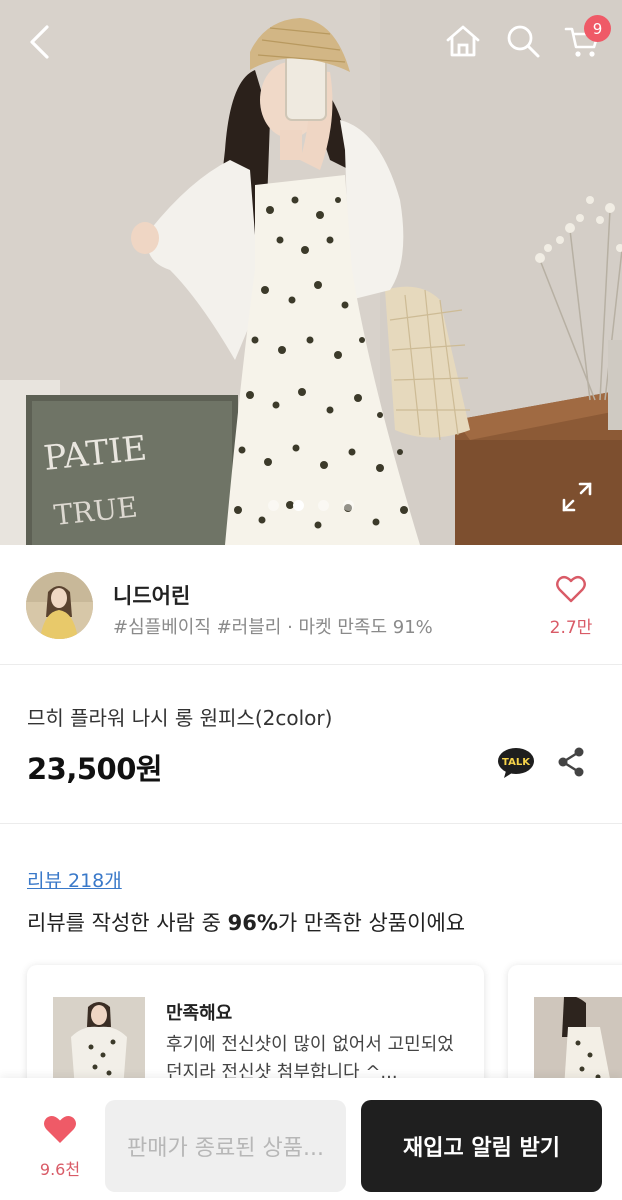  Describe the element at coordinates (273, 627) in the screenshot. I see `seller-tags: #심플베이직 #러블리 · 마켓 만족도 91%` at that location.